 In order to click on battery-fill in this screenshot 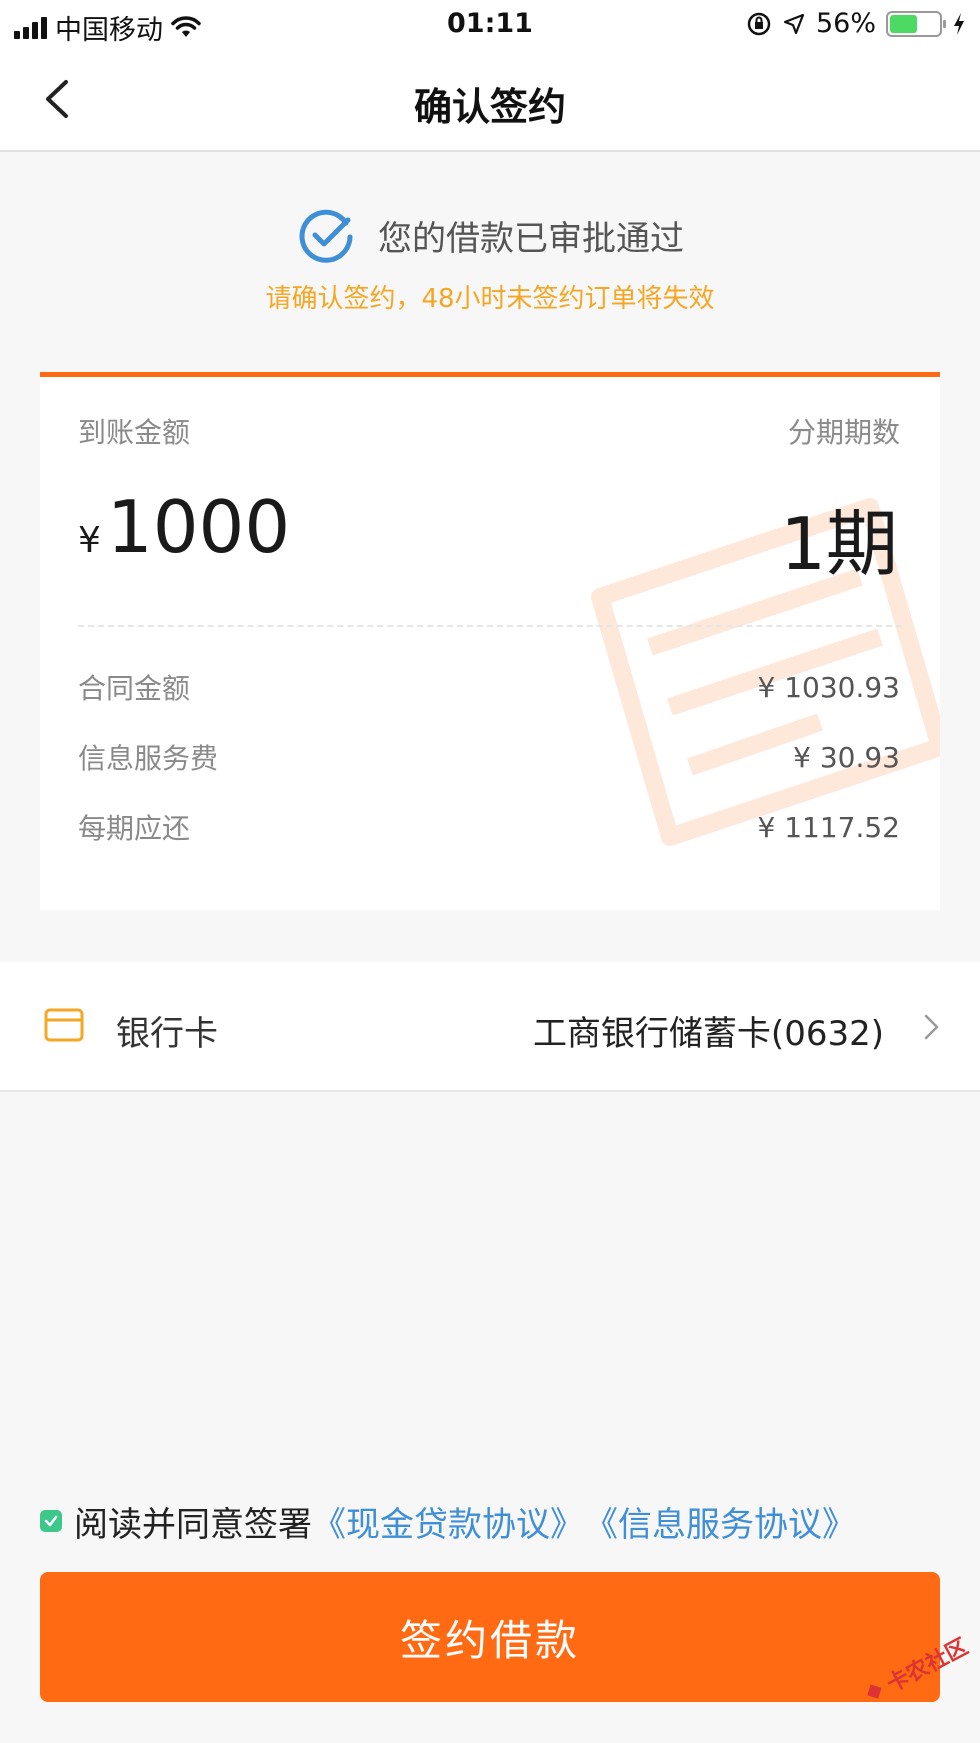, I will do `click(903, 23)`.